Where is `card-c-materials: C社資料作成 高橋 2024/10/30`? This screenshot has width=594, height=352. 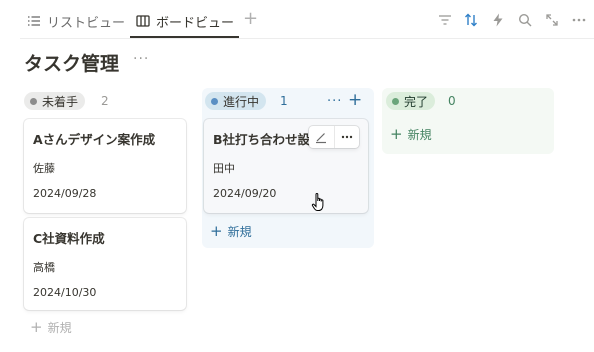 card-c-materials: C社資料作成 高橋 2024/10/30 is located at coordinates (105, 264).